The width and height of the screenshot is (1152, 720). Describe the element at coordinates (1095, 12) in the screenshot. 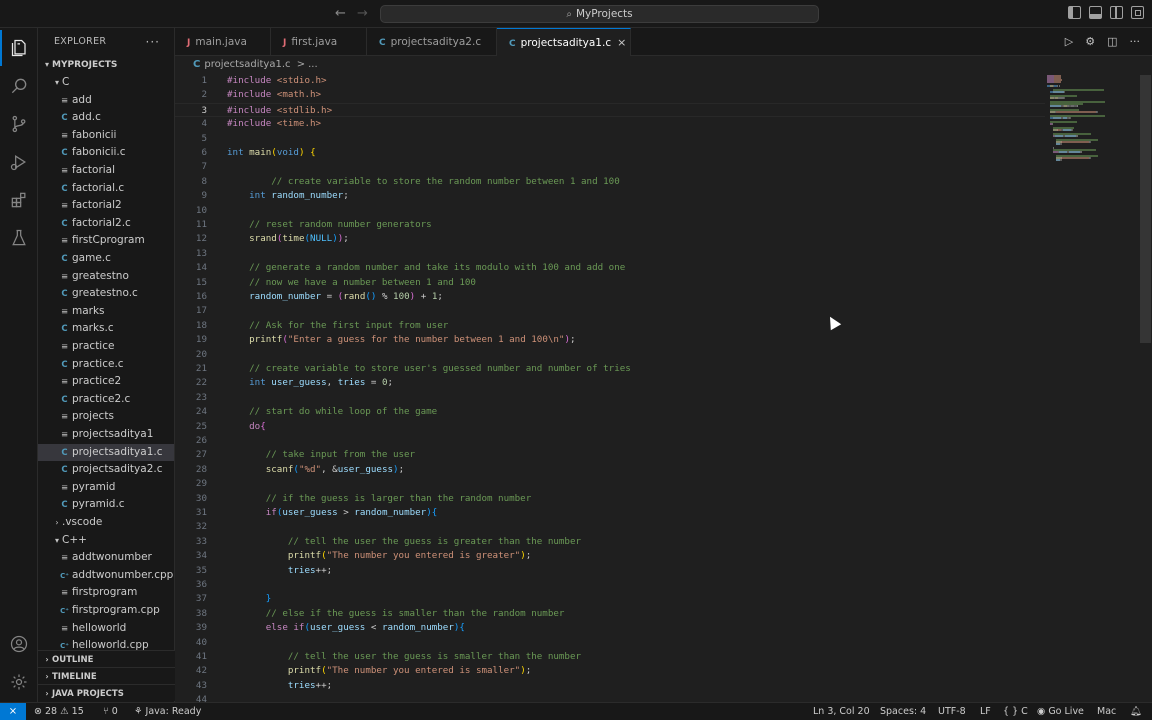

I see `toggle-panel-icon` at that location.